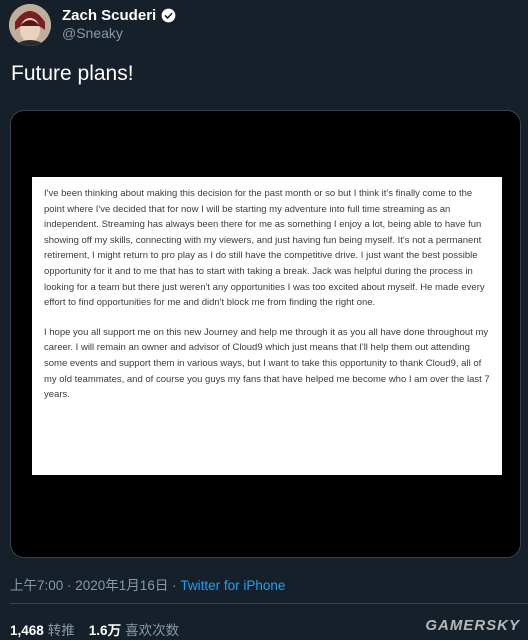  What do you see at coordinates (152, 630) in the screenshot?
I see `likes-label: 喜欢次数` at bounding box center [152, 630].